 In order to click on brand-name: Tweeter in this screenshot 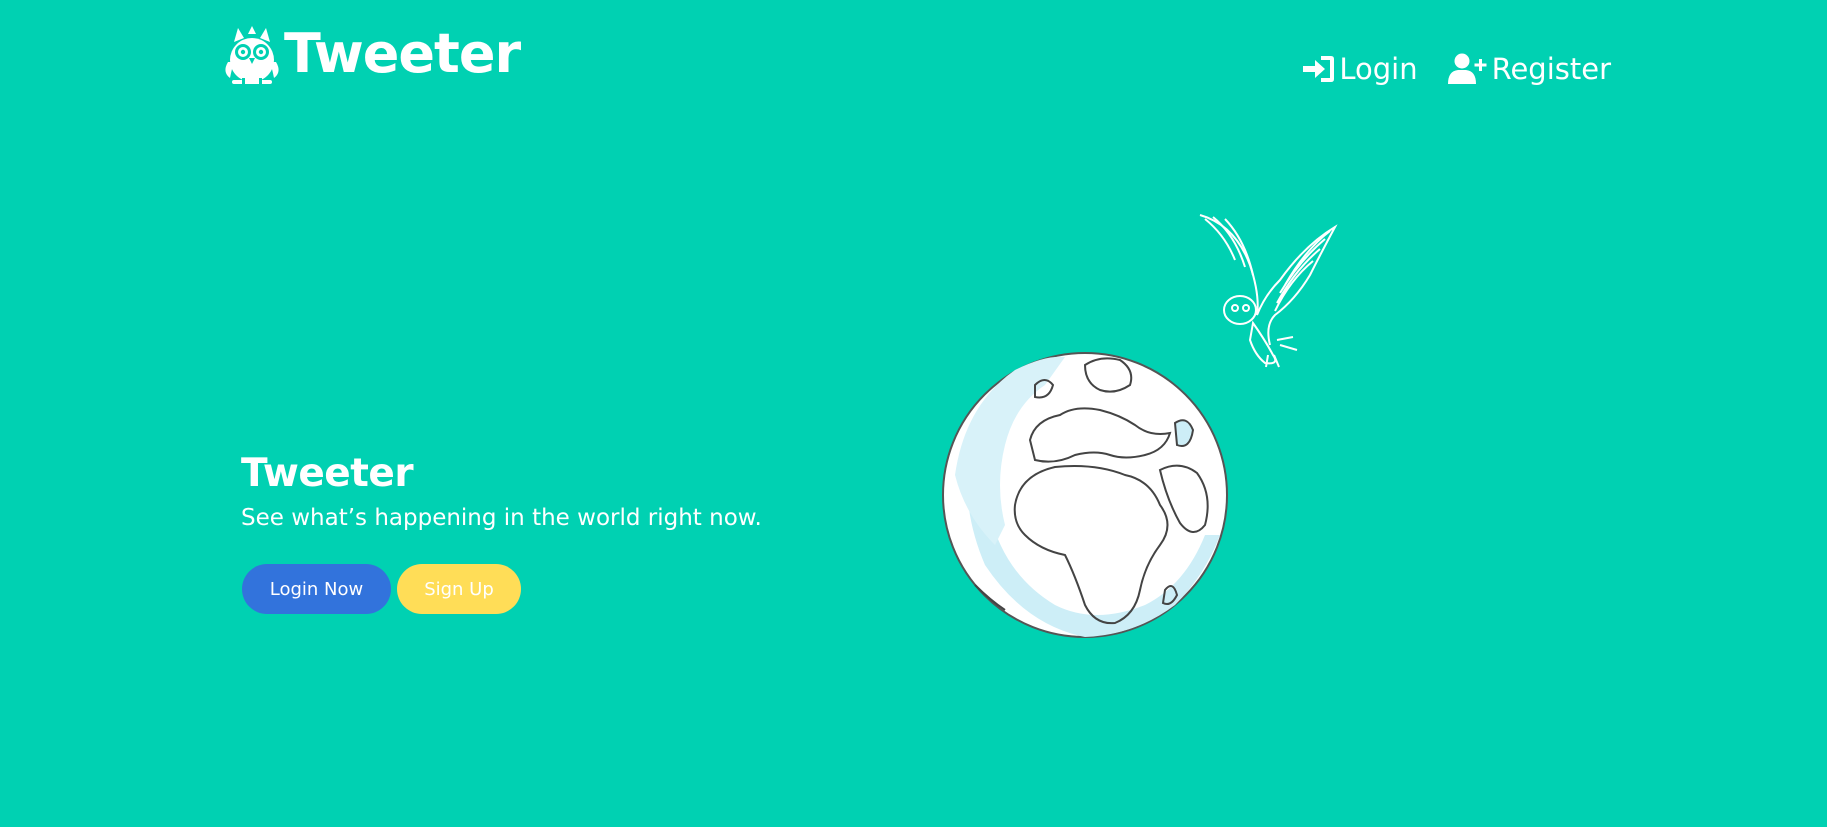, I will do `click(402, 53)`.